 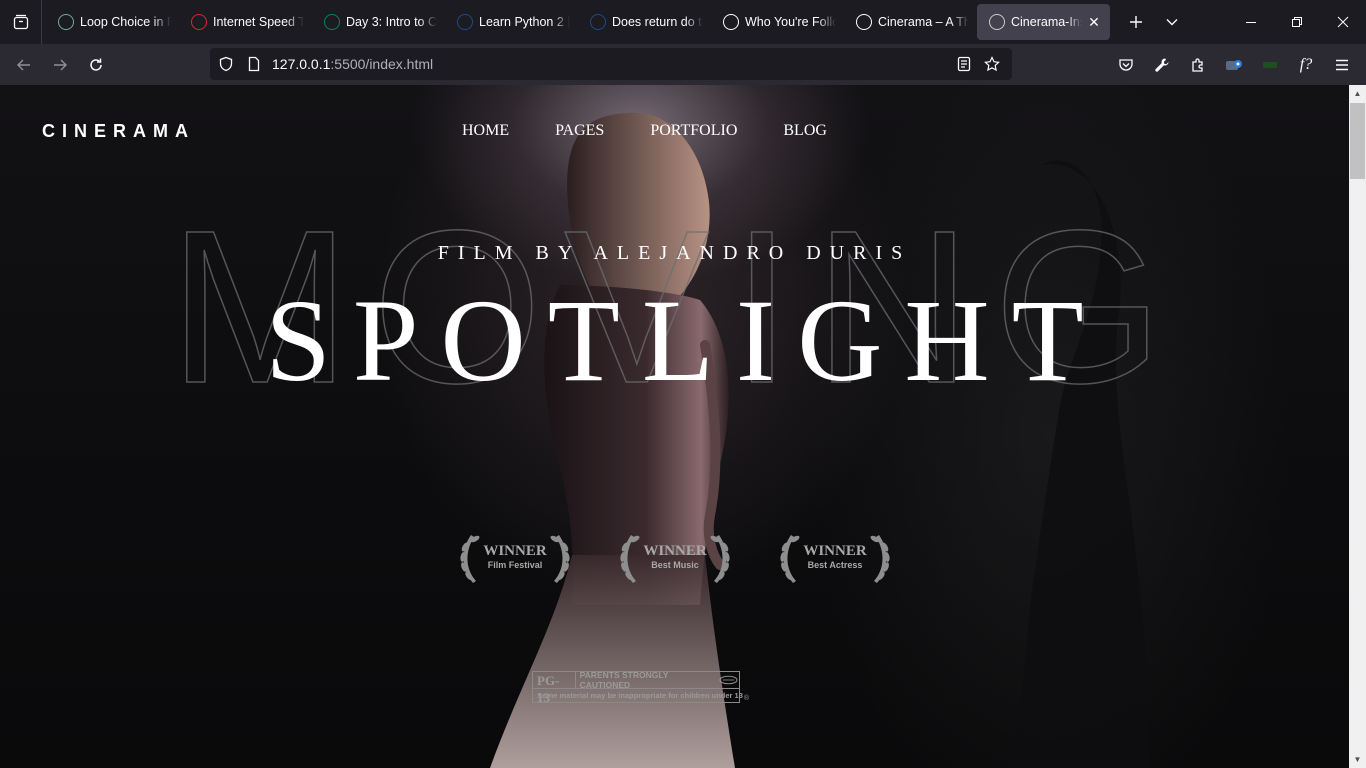 What do you see at coordinates (685, 340) in the screenshot?
I see `hero-headline: SPOTLIGHT` at bounding box center [685, 340].